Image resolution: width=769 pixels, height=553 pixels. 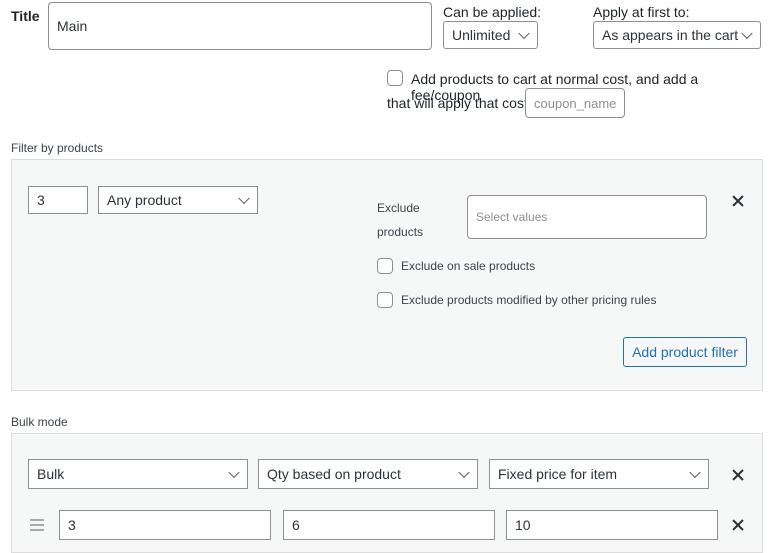 What do you see at coordinates (57, 148) in the screenshot?
I see `filter-section-label: Filter by products` at bounding box center [57, 148].